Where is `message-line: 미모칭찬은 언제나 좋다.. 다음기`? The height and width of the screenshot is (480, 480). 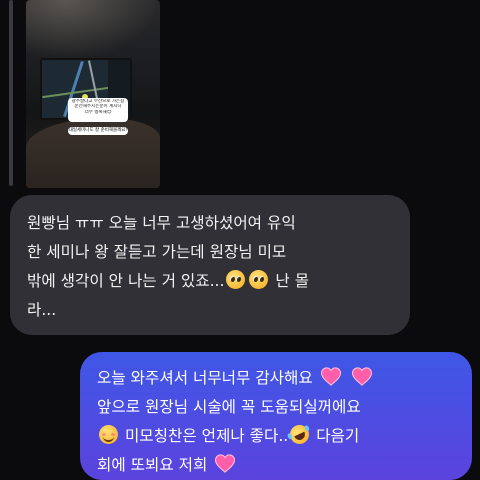 message-line: 미모칭찬은 언제나 좋다.. 다음기 is located at coordinates (278, 436).